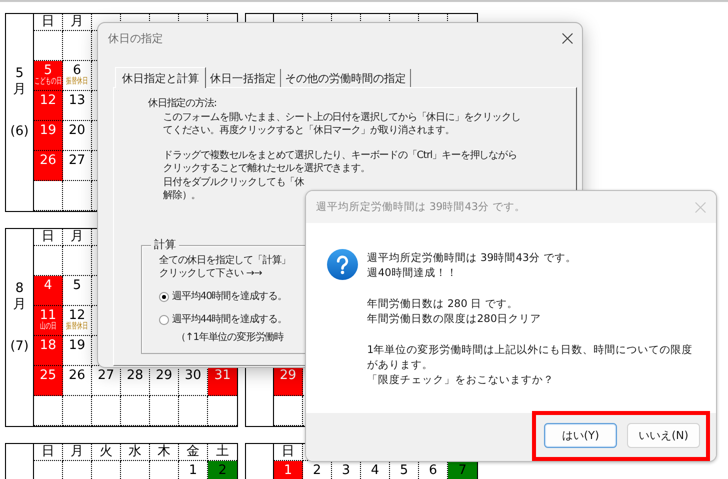  Describe the element at coordinates (135, 452) in the screenshot. I see `weekday-header: 水` at that location.